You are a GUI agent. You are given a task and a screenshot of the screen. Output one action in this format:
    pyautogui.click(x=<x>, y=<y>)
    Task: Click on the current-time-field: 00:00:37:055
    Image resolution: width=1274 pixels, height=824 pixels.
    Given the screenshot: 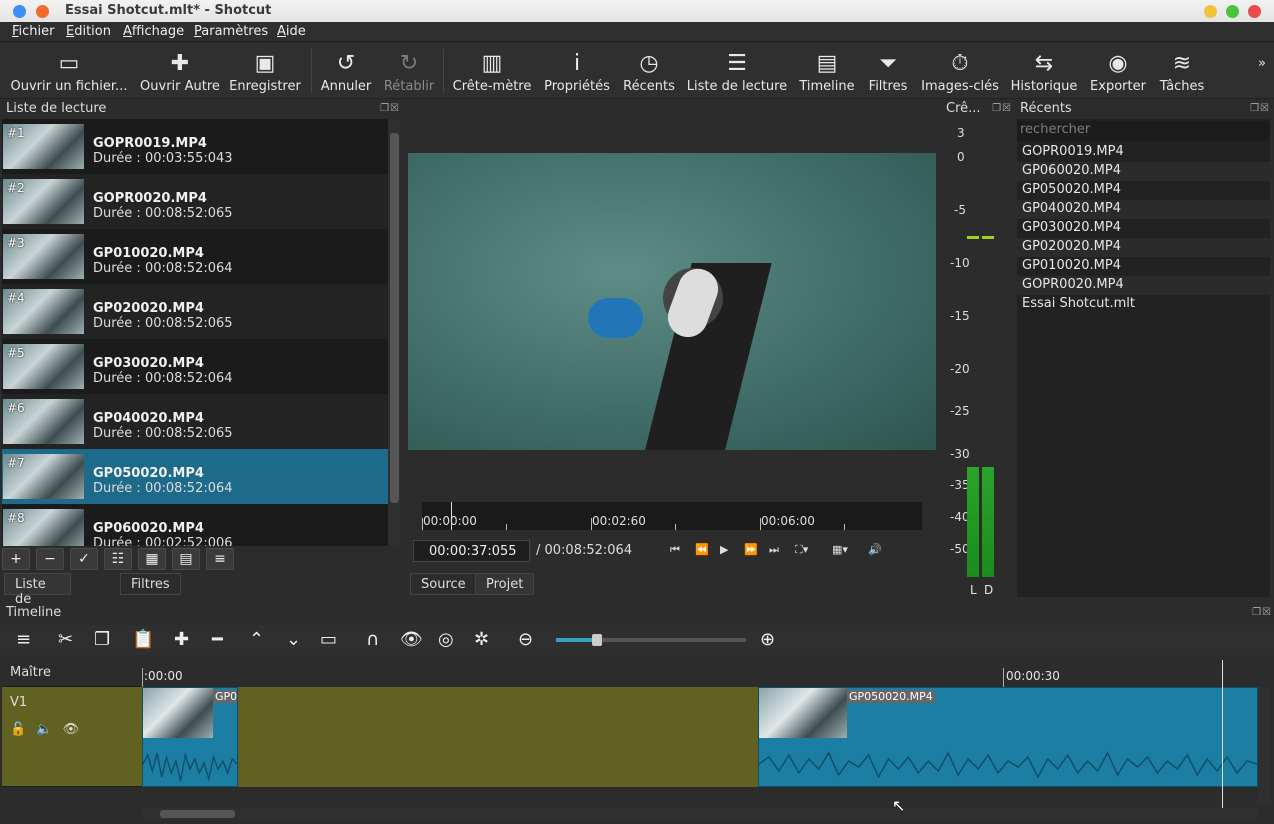 What is the action you would take?
    pyautogui.click(x=471, y=551)
    